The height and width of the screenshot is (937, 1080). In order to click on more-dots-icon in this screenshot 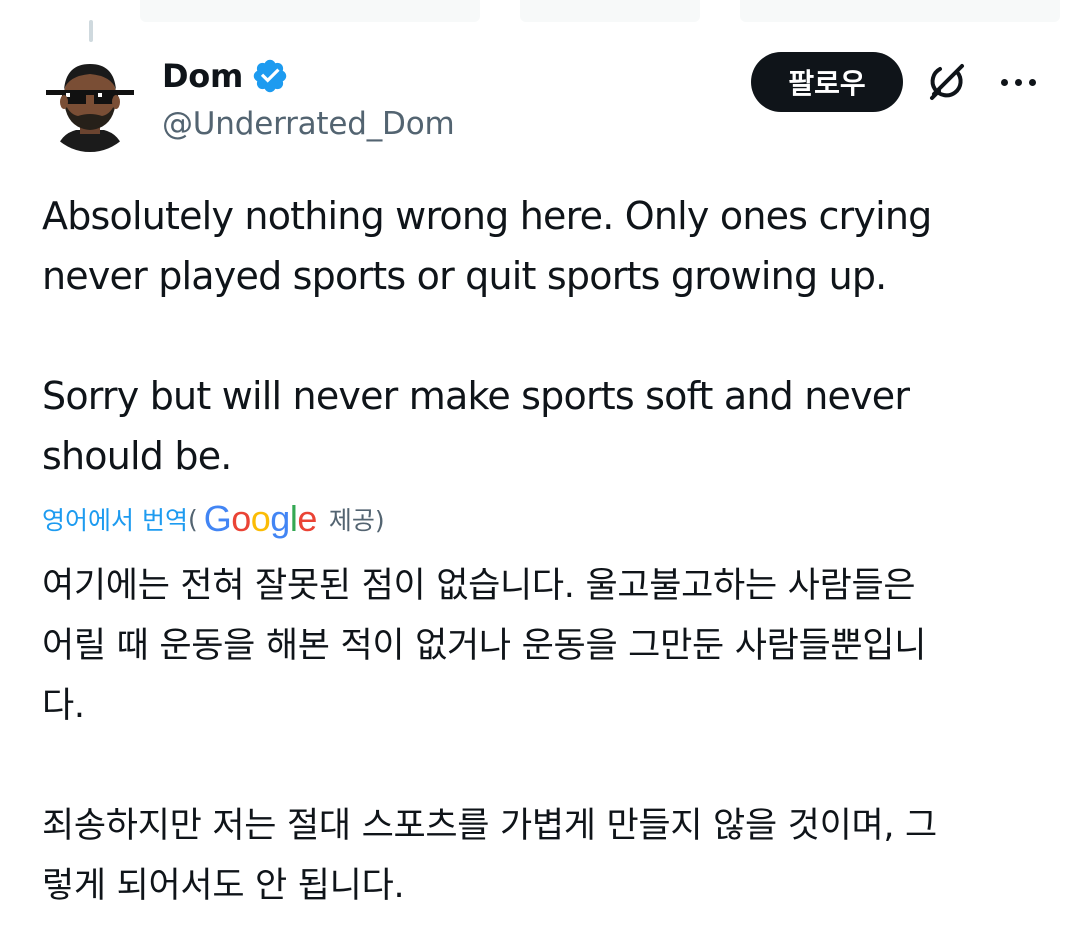, I will do `click(1018, 82)`.